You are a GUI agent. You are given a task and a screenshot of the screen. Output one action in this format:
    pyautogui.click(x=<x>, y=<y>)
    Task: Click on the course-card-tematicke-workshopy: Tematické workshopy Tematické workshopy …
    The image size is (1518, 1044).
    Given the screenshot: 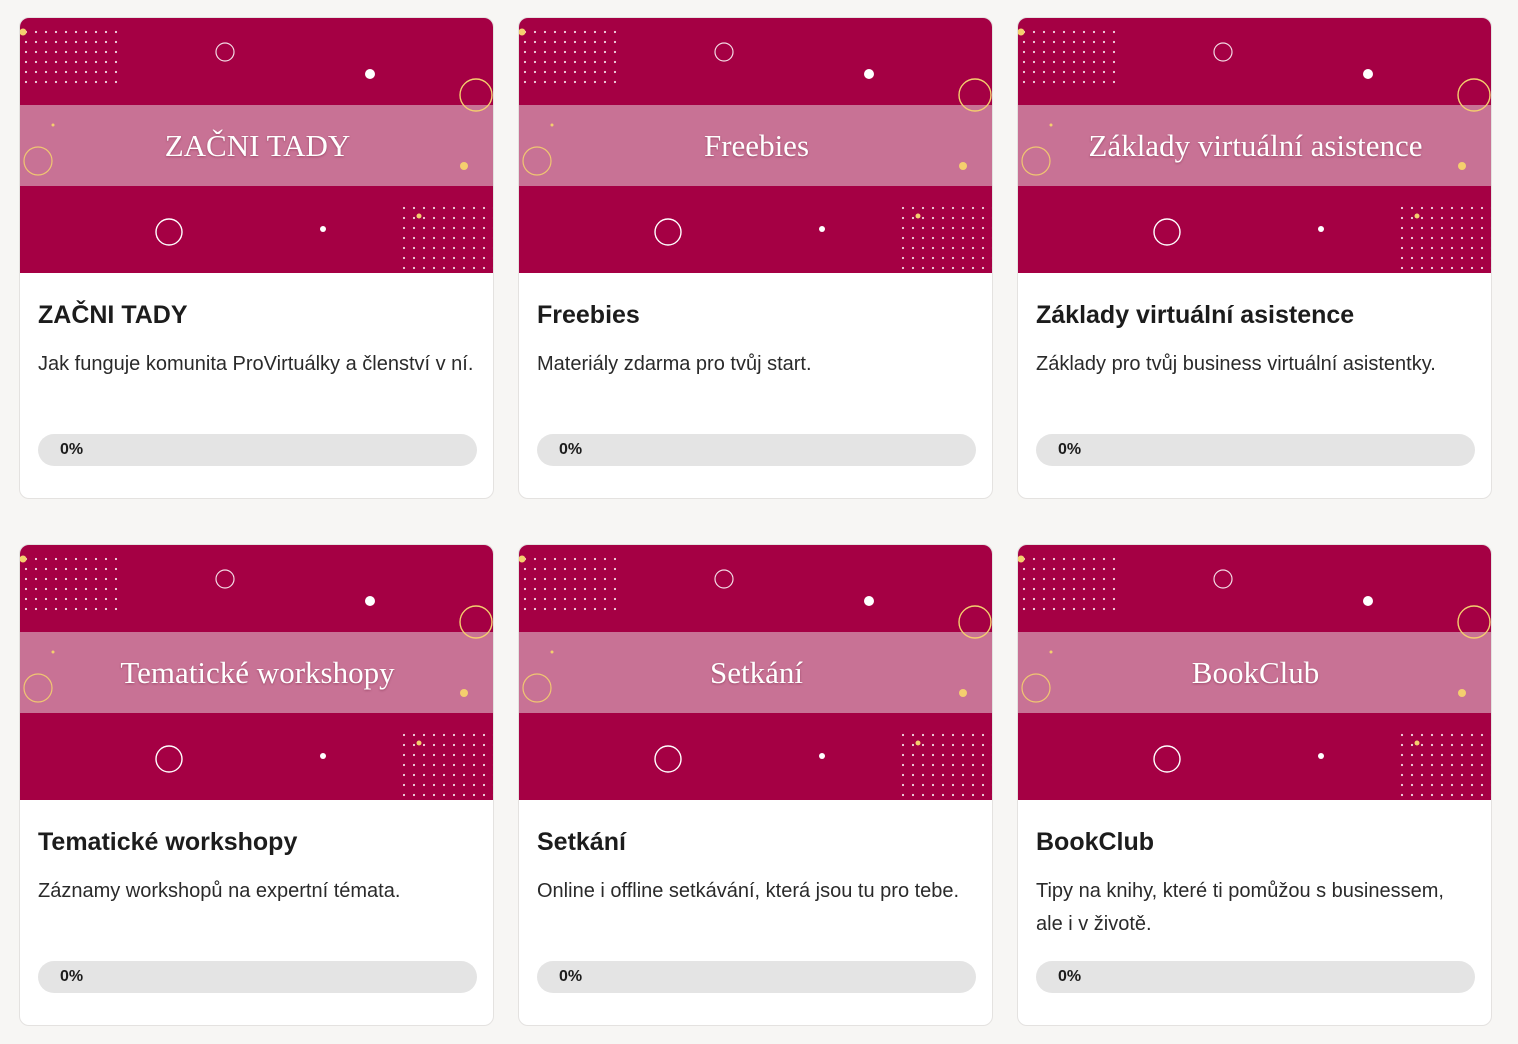 What is the action you would take?
    pyautogui.click(x=256, y=785)
    